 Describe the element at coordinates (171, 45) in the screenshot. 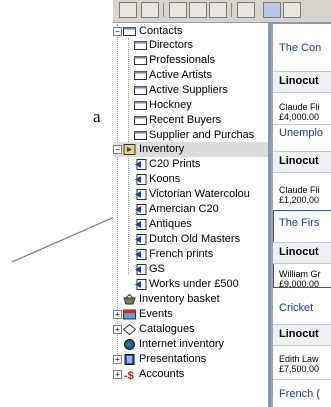

I see `tree-label: Directors` at that location.